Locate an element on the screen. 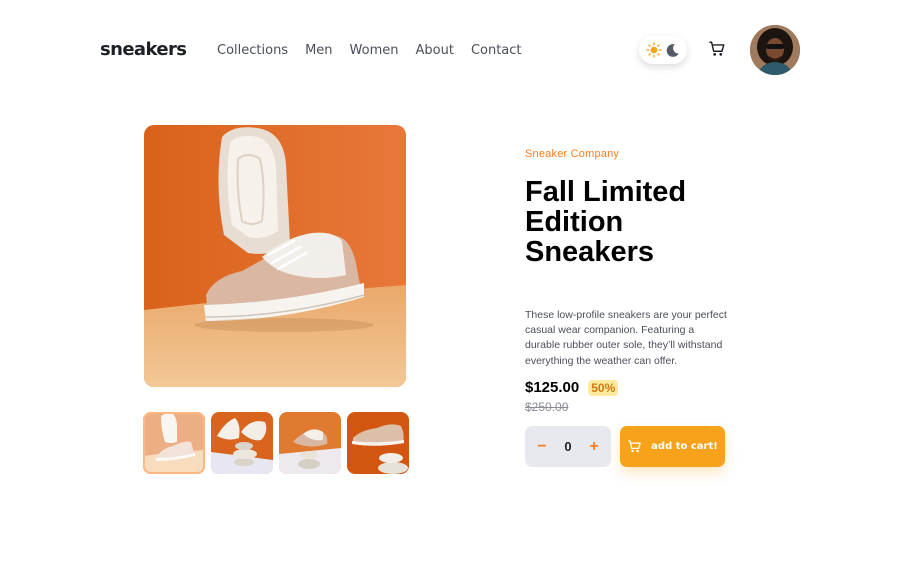 The image size is (900, 563). current-price: $125.00 is located at coordinates (552, 387).